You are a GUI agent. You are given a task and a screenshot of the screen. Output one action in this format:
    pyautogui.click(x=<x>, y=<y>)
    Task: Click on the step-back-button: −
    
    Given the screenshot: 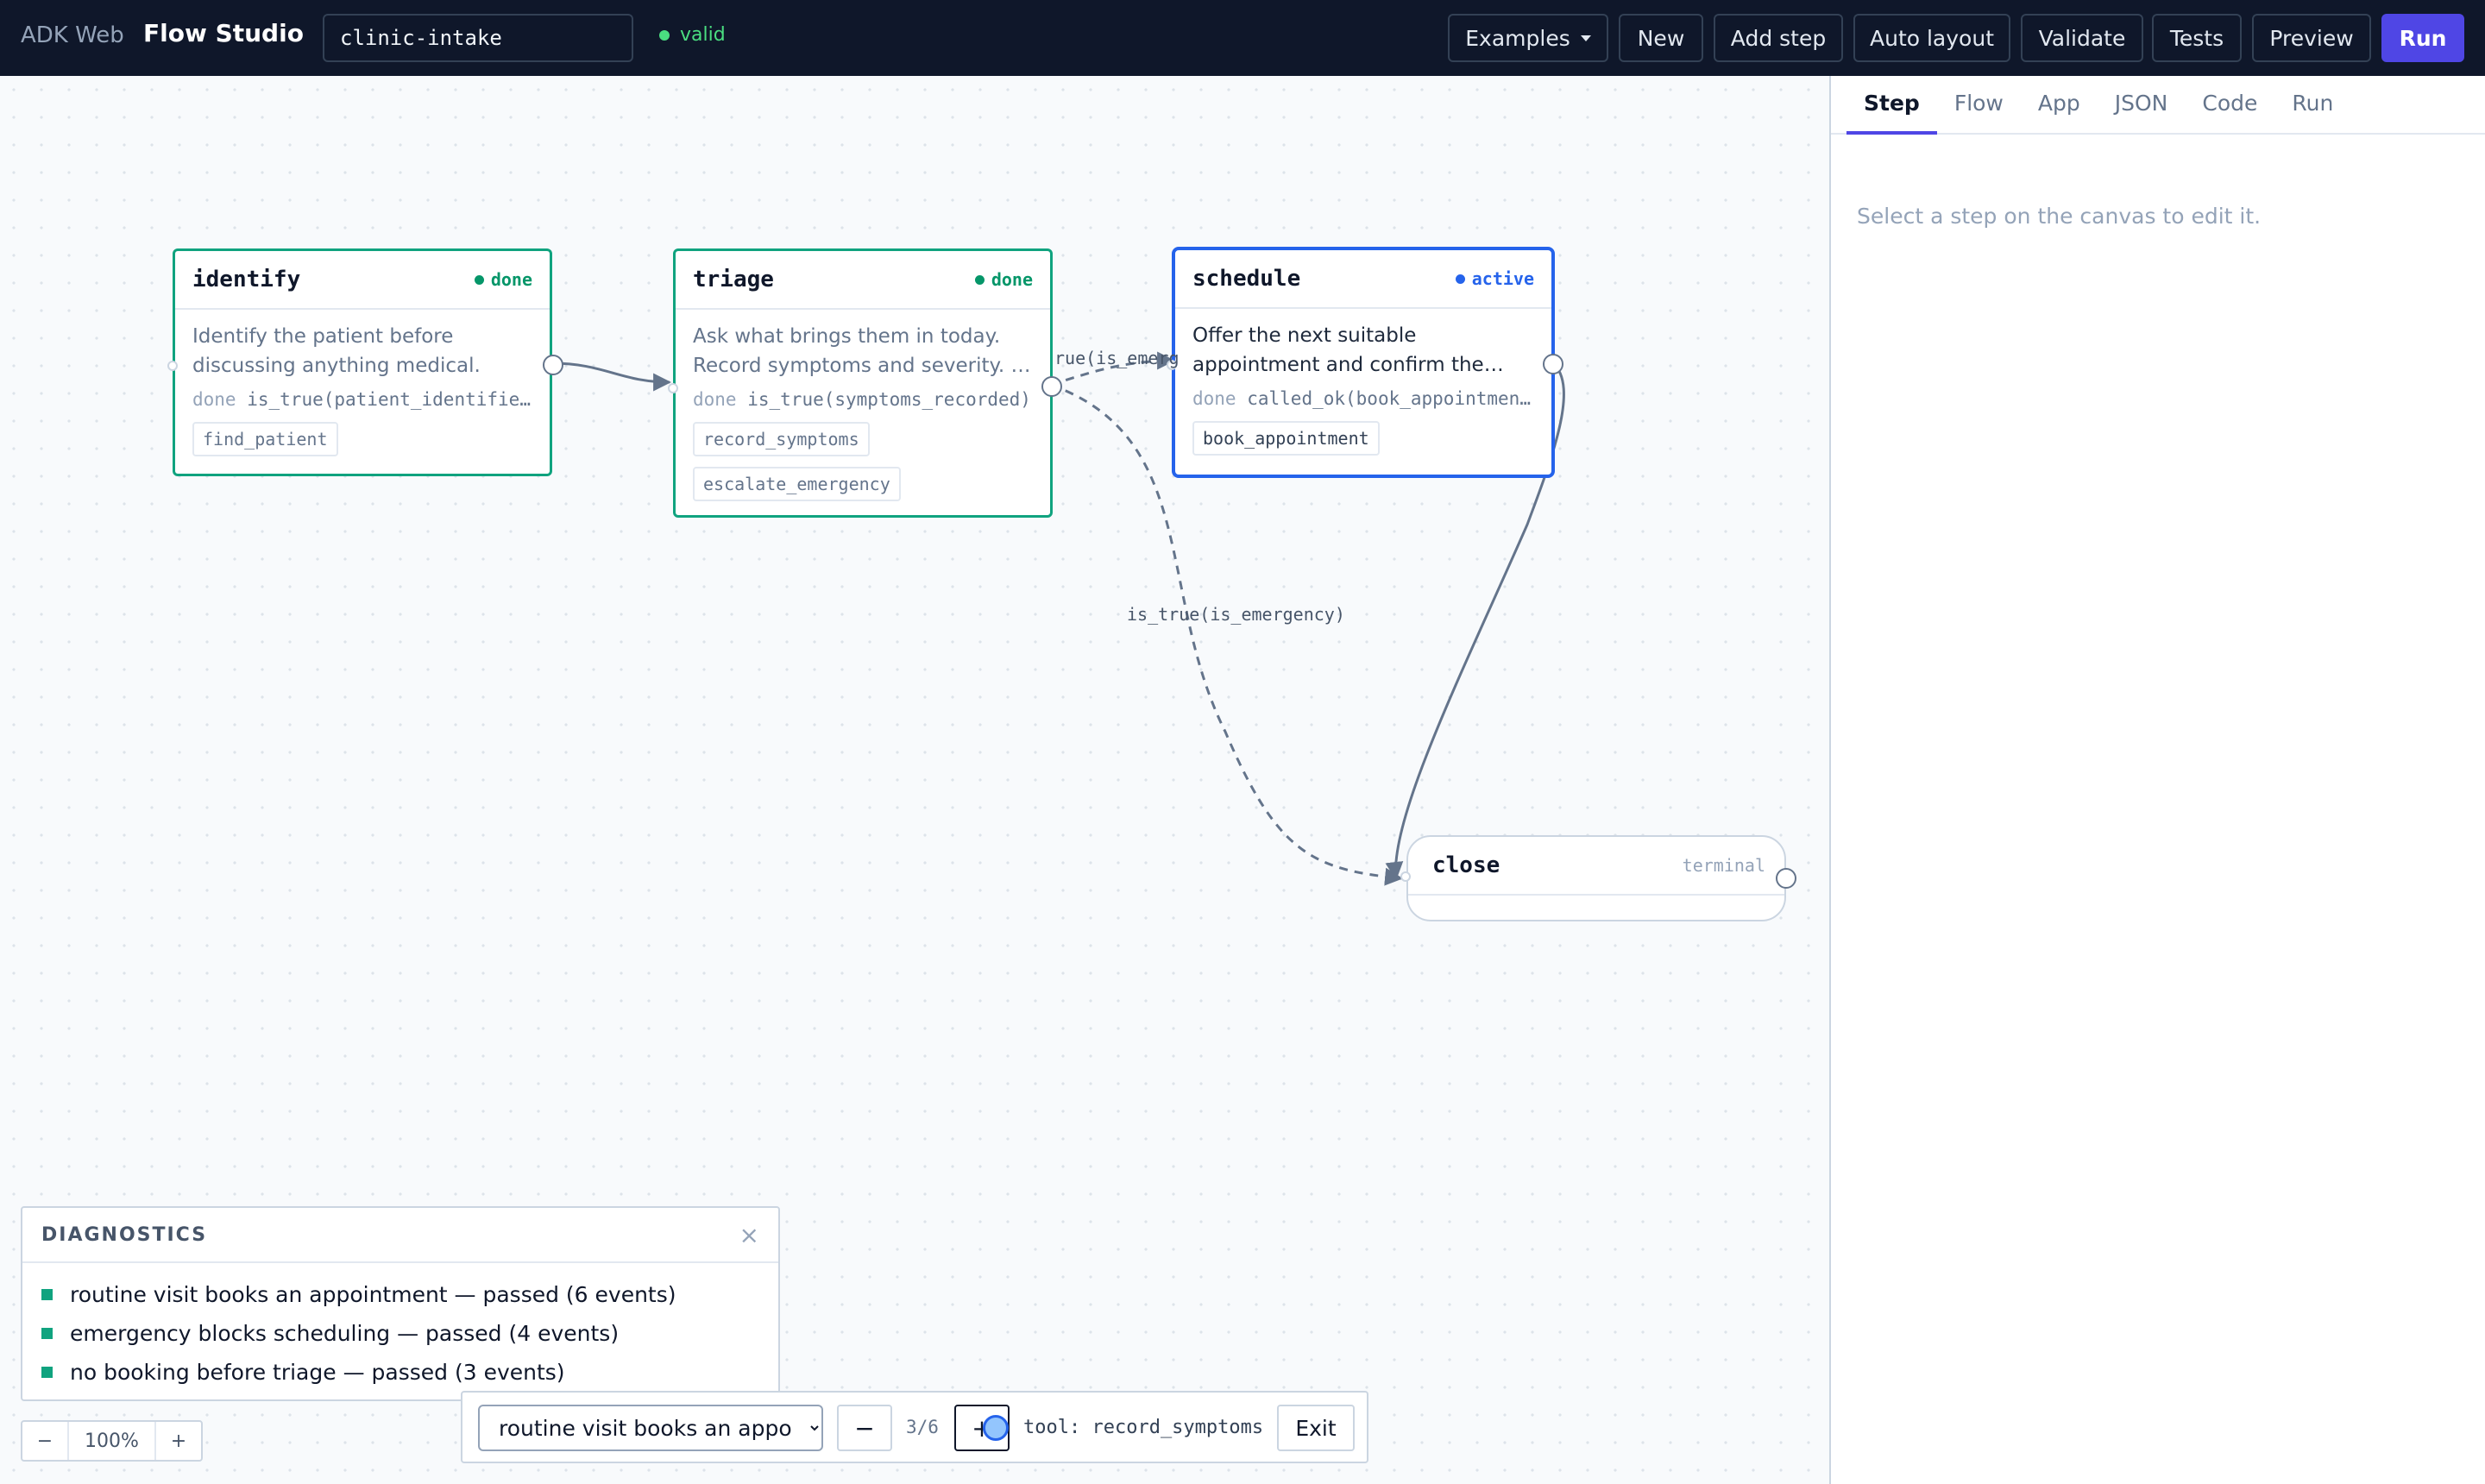 What is the action you would take?
    pyautogui.click(x=864, y=1428)
    